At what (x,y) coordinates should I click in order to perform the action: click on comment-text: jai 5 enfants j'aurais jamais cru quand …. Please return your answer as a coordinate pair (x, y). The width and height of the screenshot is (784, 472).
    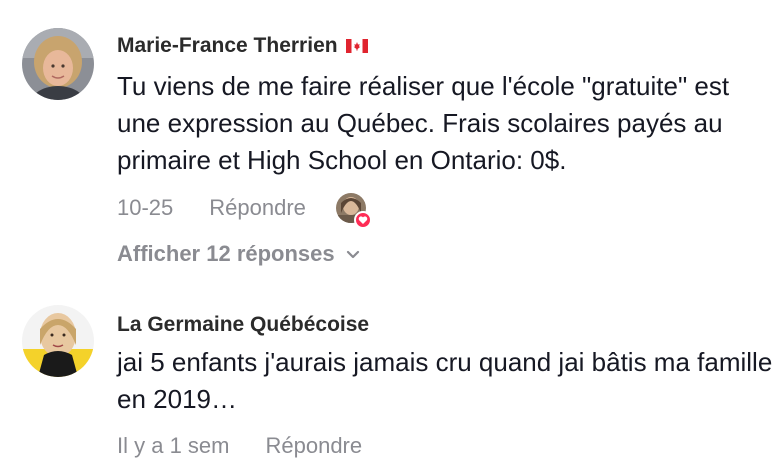
    Looking at the image, I should click on (445, 380).